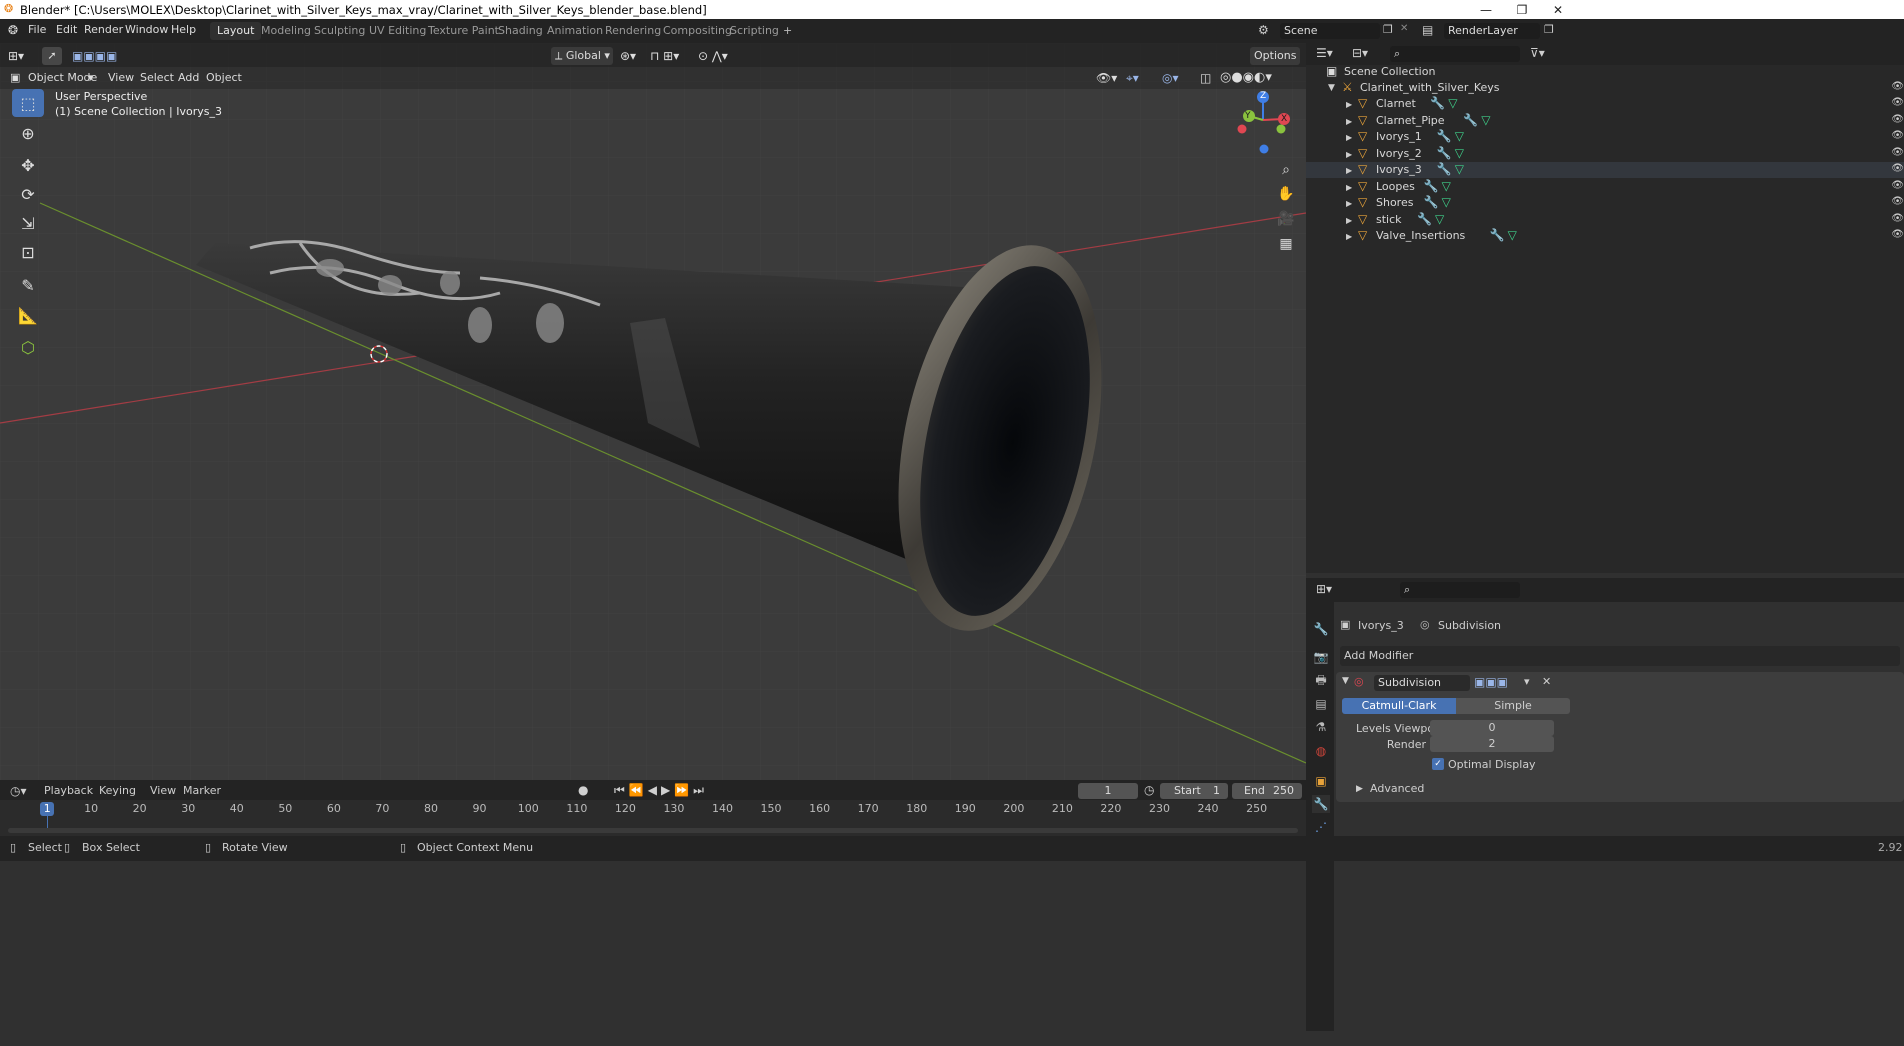 The width and height of the screenshot is (1904, 1046). What do you see at coordinates (163, 790) in the screenshot?
I see `menu-timeline-view: View` at bounding box center [163, 790].